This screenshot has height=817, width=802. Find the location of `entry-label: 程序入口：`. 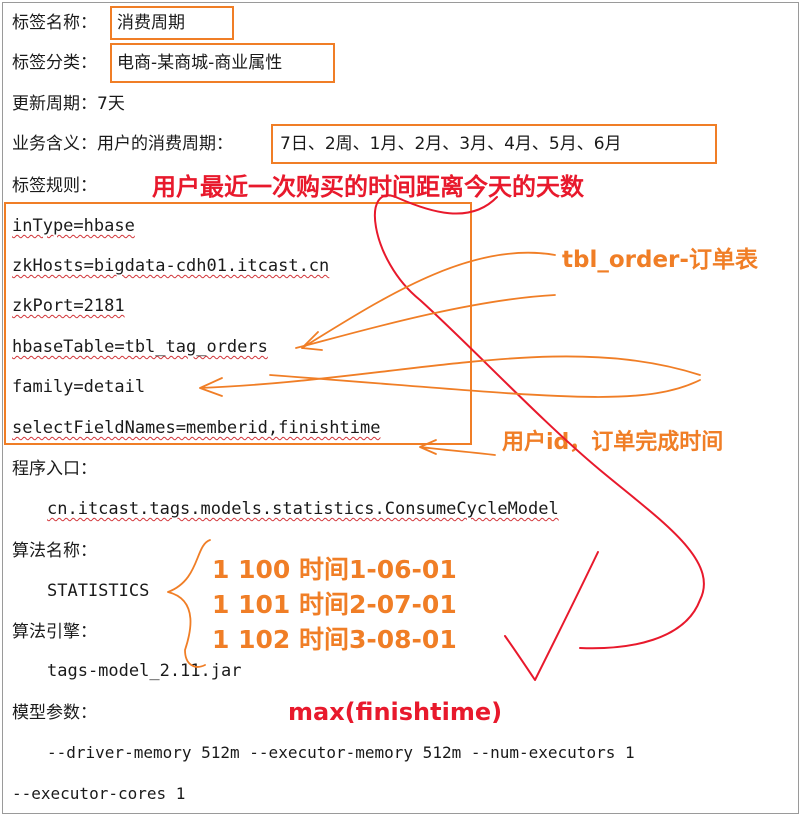

entry-label: 程序入口： is located at coordinates (54, 469).